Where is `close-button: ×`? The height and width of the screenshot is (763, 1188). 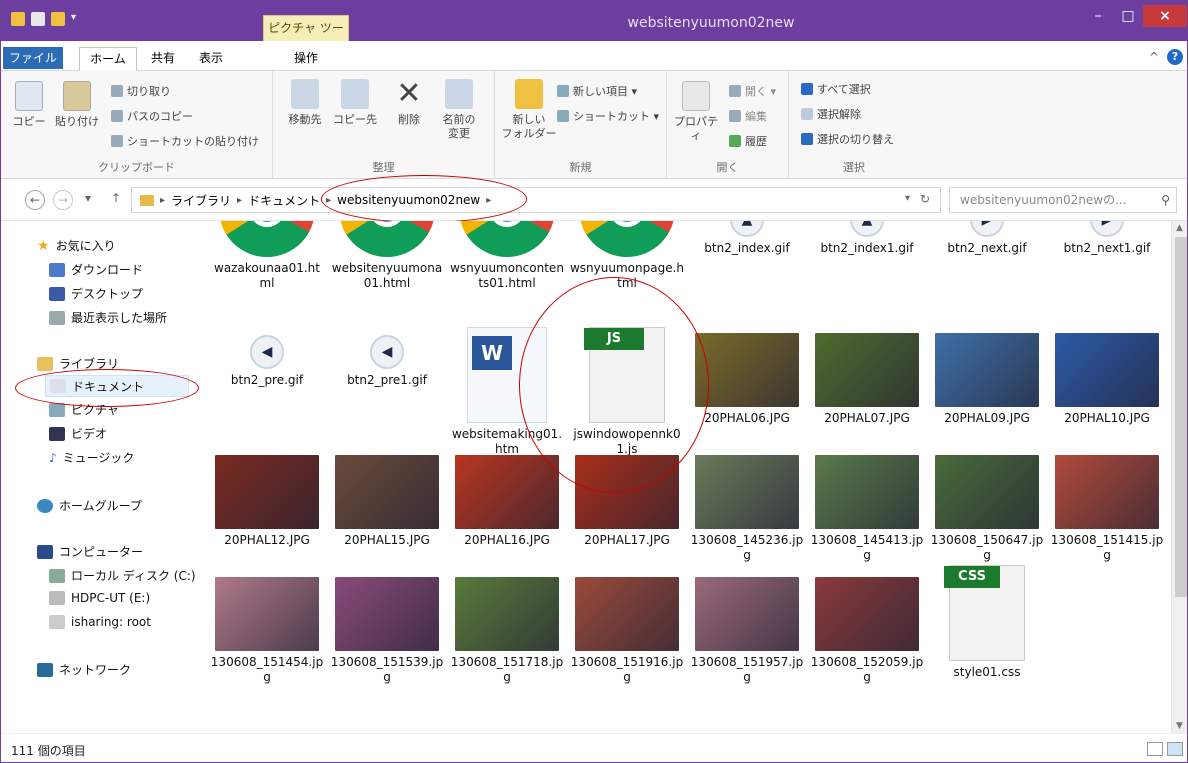 close-button: × is located at coordinates (1165, 16).